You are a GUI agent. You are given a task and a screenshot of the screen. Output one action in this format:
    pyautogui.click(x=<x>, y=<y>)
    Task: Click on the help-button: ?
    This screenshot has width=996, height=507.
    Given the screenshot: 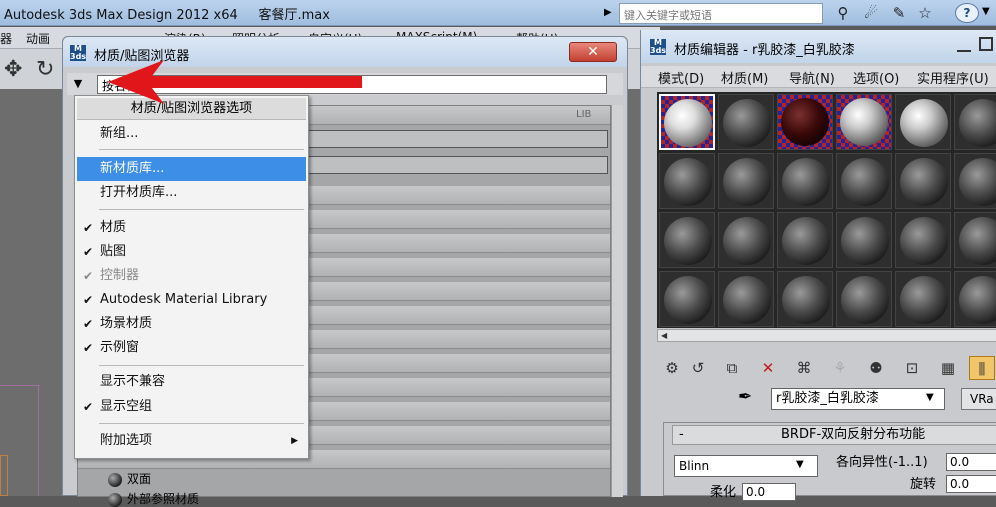 What is the action you would take?
    pyautogui.click(x=967, y=13)
    